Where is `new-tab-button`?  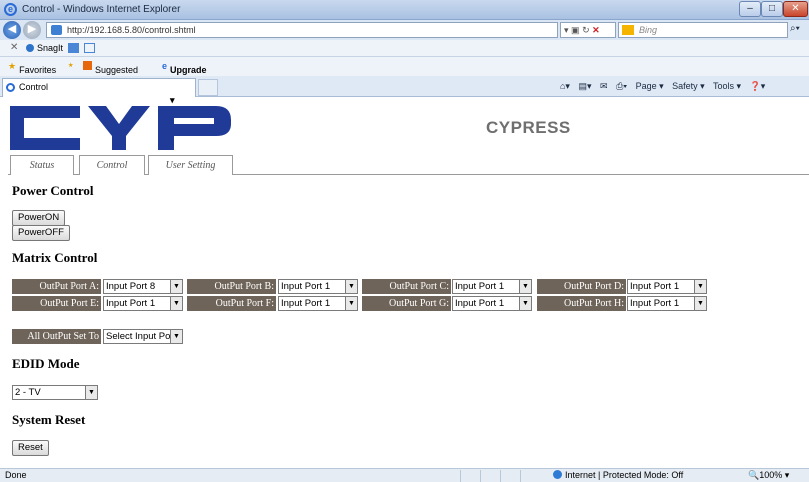
new-tab-button is located at coordinates (208, 87).